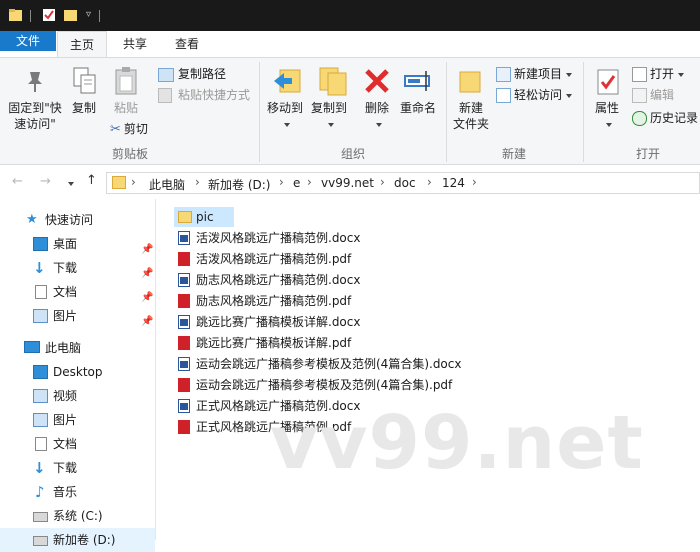 The width and height of the screenshot is (700, 552). What do you see at coordinates (503, 74) in the screenshot?
I see `new-item-icon` at bounding box center [503, 74].